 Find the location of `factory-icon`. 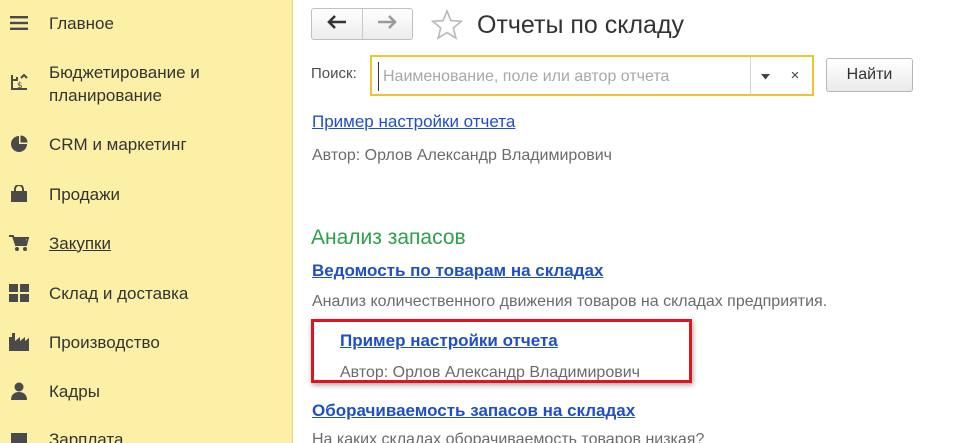

factory-icon is located at coordinates (19, 342).